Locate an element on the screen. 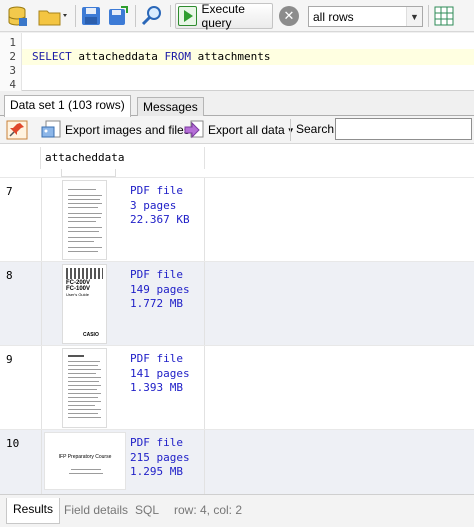 Image resolution: width=474 pixels, height=527 pixels. thumb-text: CASIO is located at coordinates (91, 335).